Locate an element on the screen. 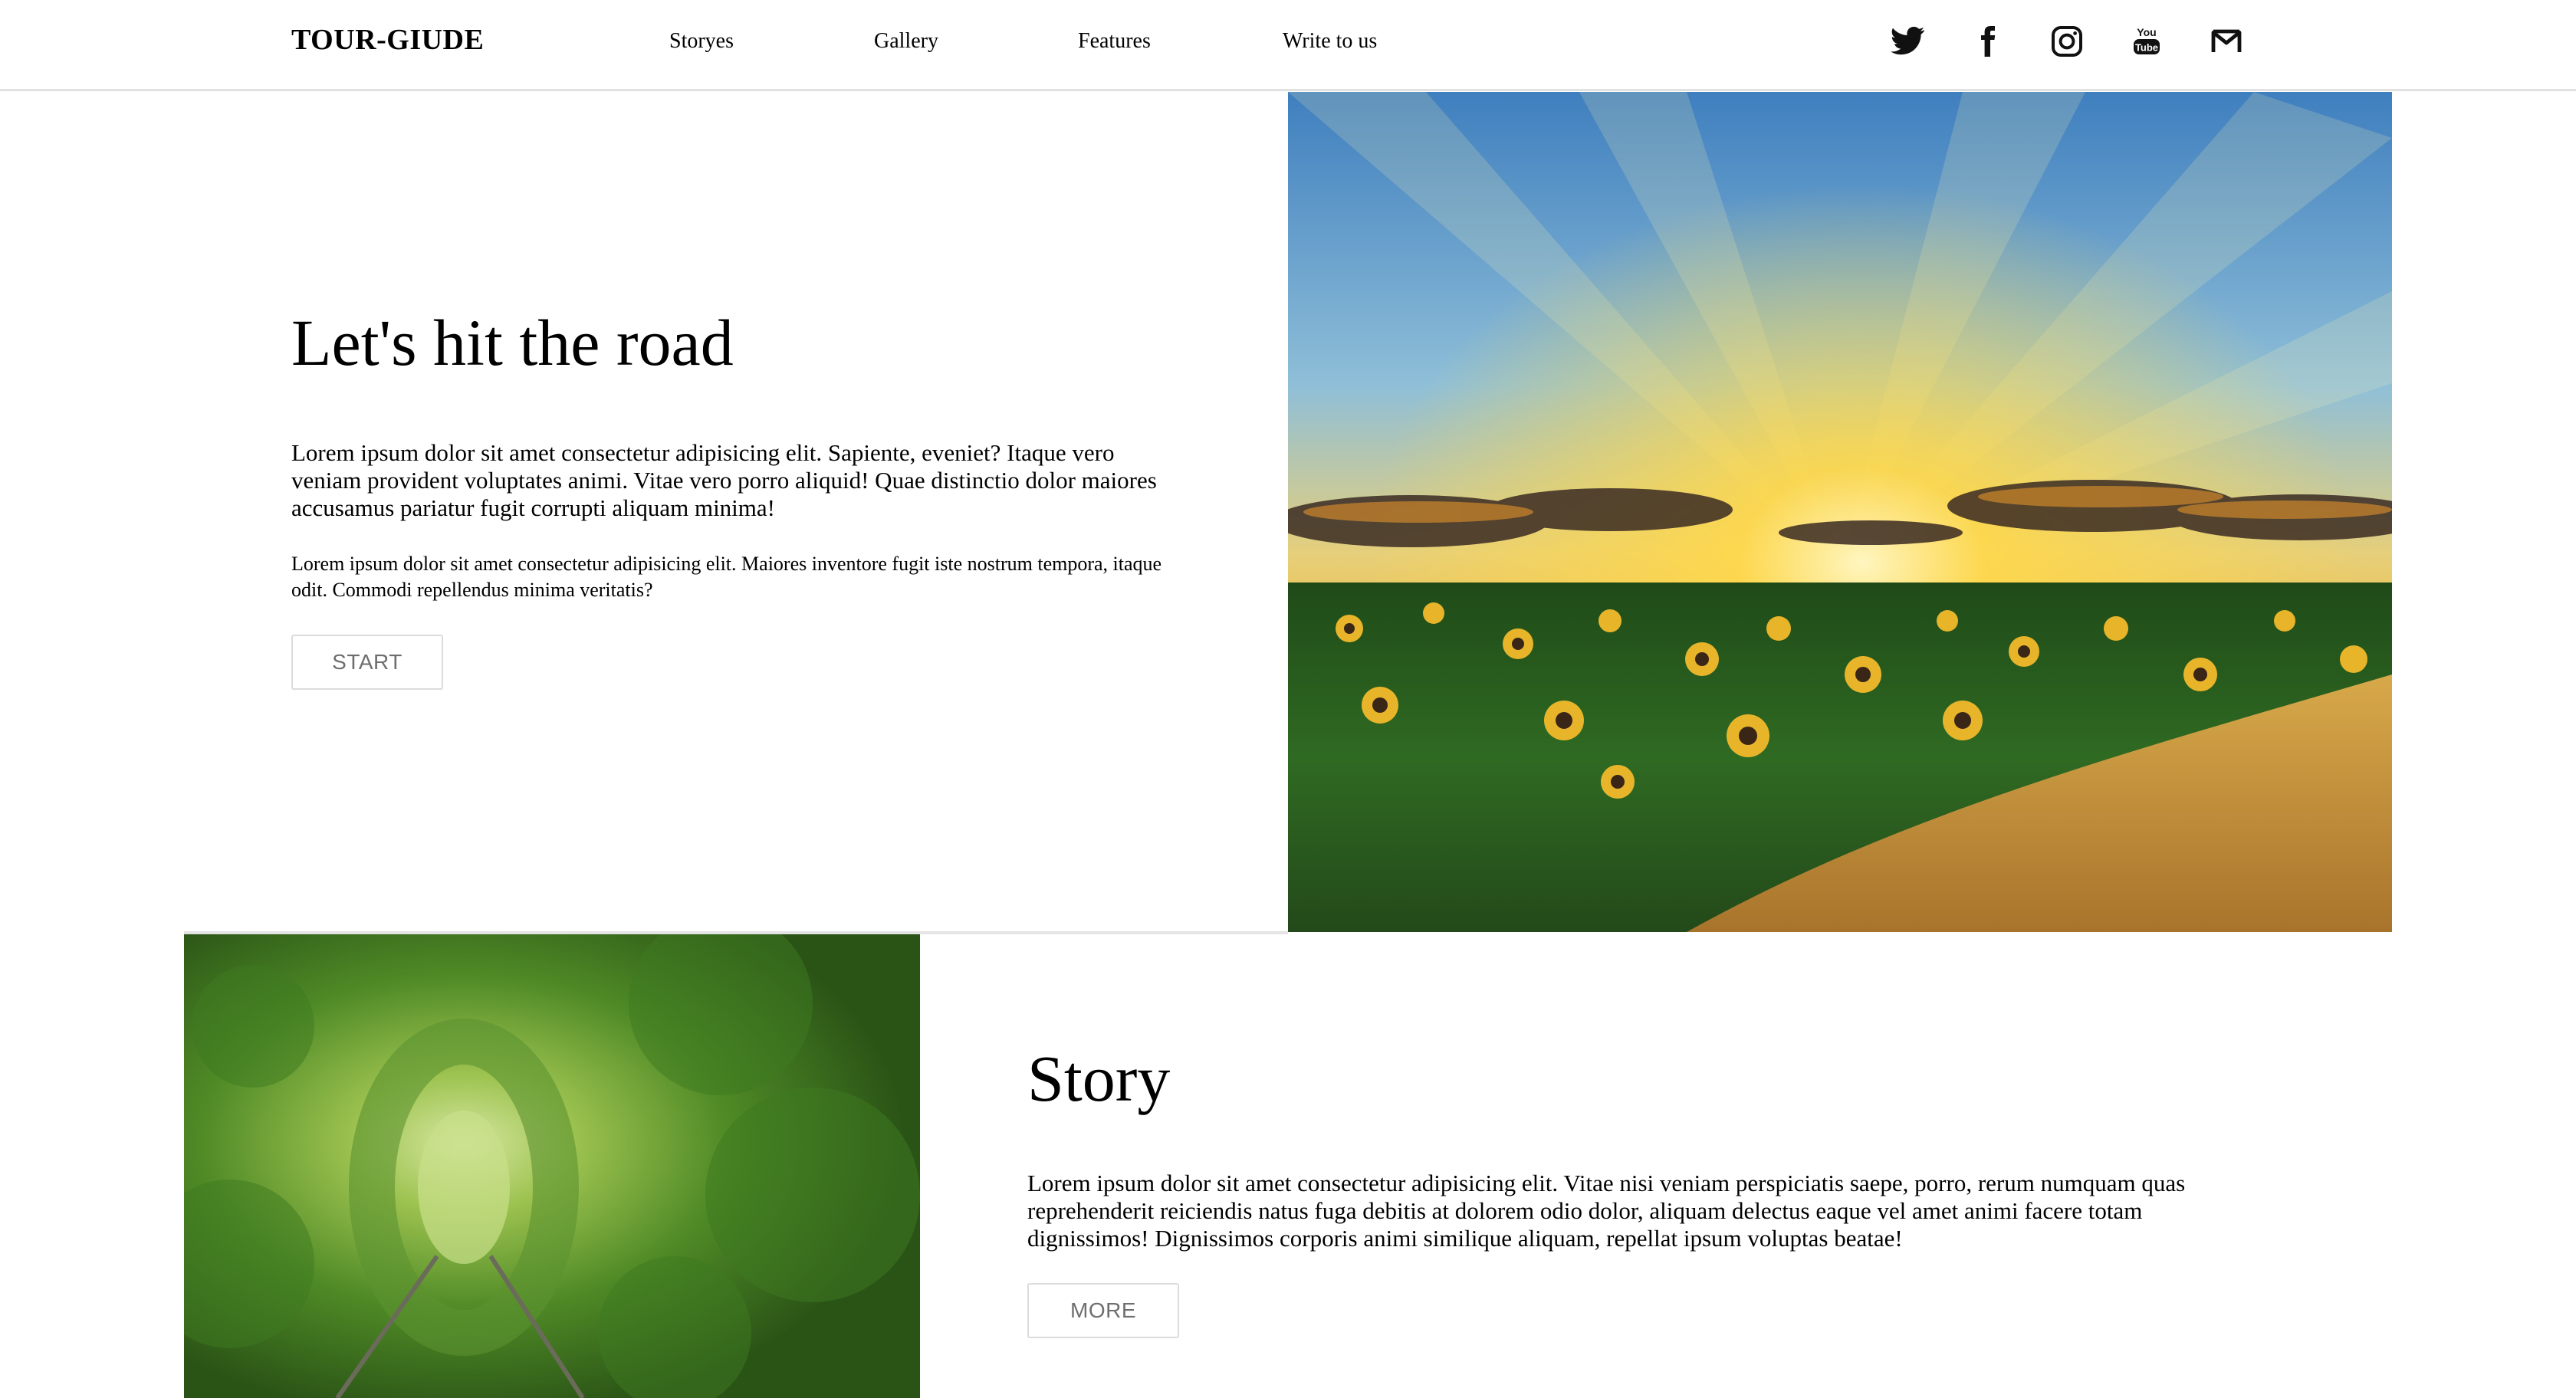  more-button: MORE is located at coordinates (1103, 1310).